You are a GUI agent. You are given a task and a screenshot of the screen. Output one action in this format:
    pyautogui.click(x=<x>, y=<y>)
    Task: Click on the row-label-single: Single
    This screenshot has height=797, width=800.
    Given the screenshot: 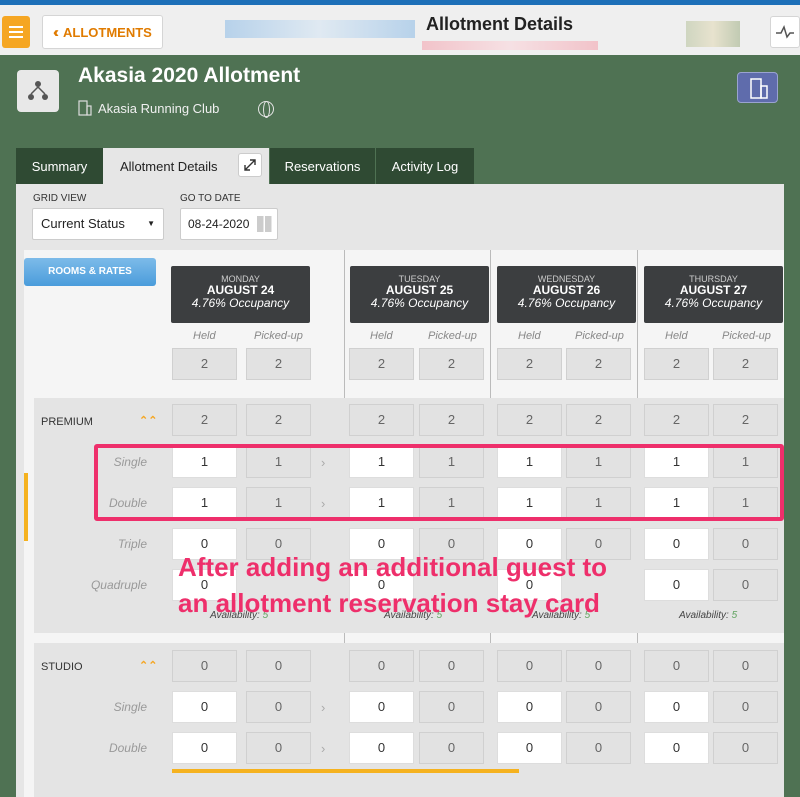 What is the action you would take?
    pyautogui.click(x=130, y=707)
    